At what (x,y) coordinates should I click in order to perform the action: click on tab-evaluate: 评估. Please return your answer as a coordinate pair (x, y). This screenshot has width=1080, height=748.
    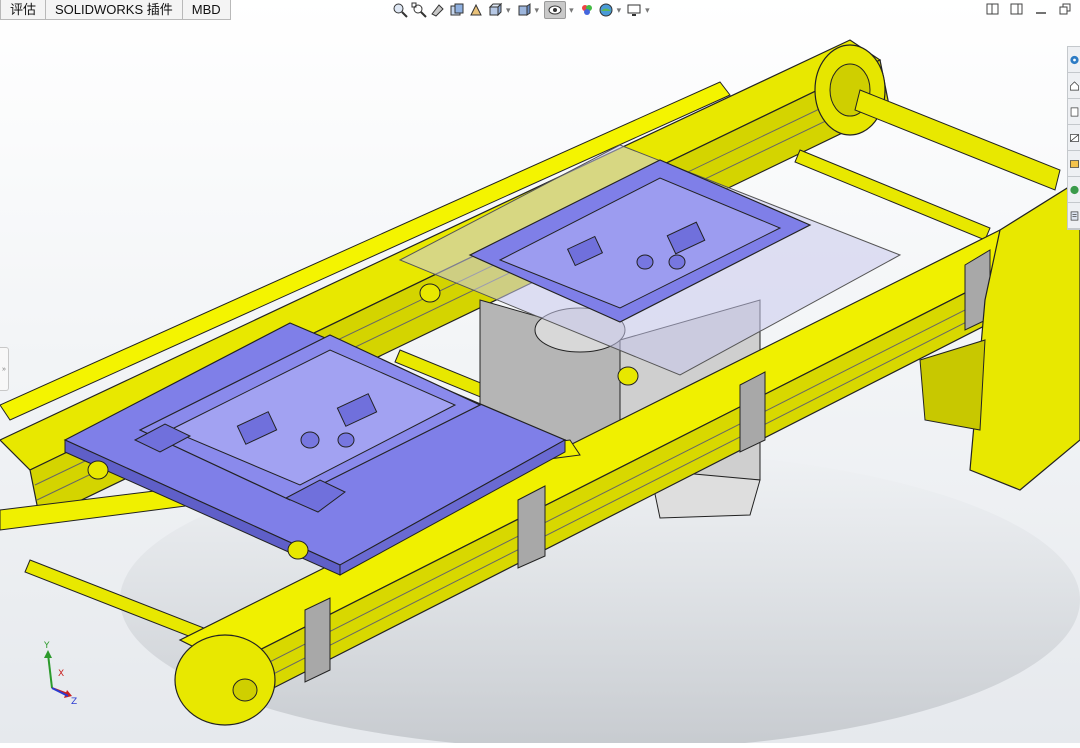
    Looking at the image, I should click on (23, 10).